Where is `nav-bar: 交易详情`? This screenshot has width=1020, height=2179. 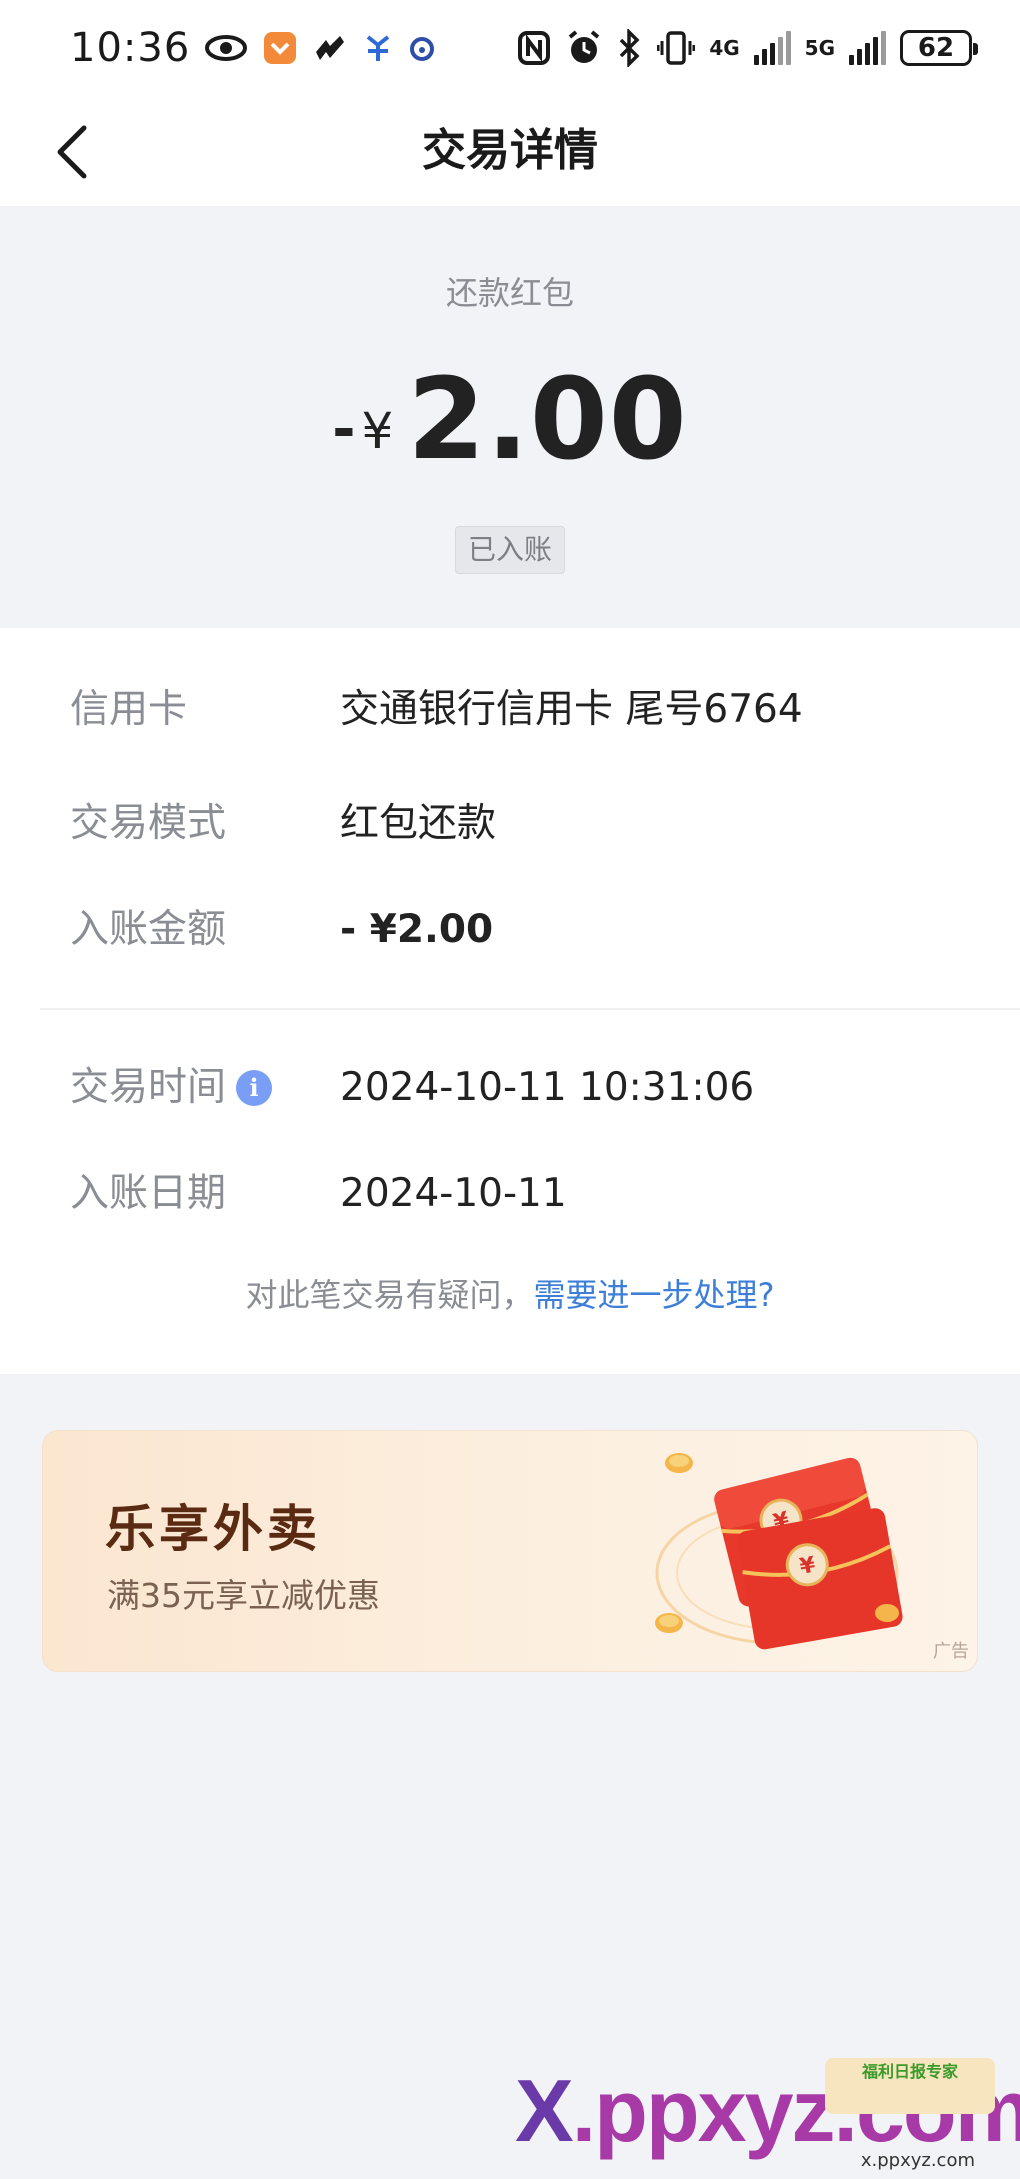
nav-bar: 交易详情 is located at coordinates (510, 151).